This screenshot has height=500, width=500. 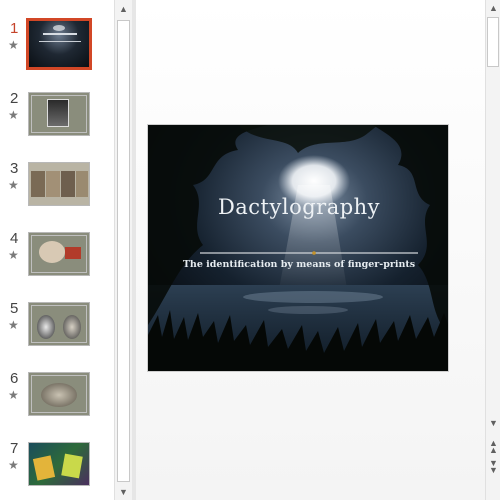 I want to click on slide-thumbnail-6: 6 ★, so click(x=57, y=405).